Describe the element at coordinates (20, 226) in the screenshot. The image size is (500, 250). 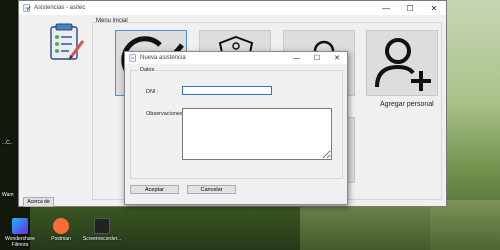
I see `filmora-icon` at that location.